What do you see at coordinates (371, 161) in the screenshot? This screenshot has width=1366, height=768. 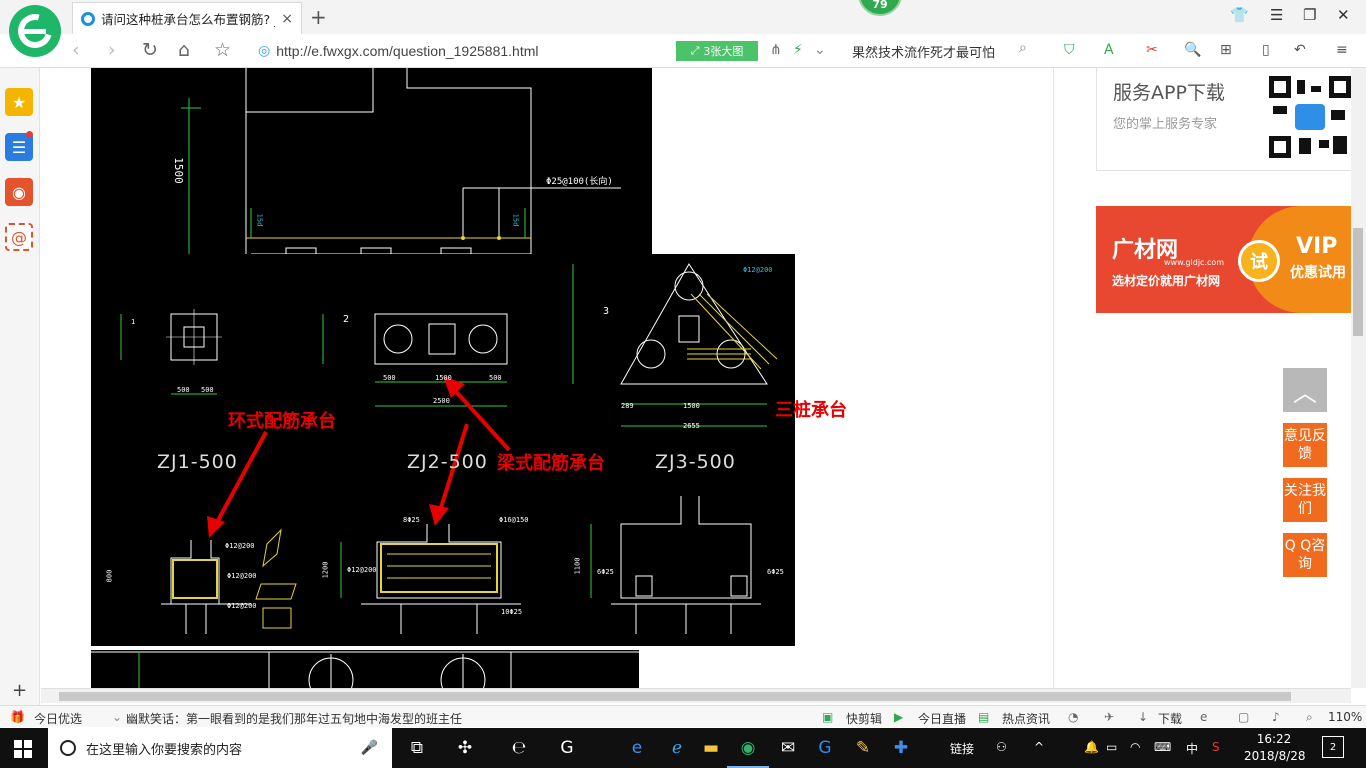 I see `cad-top-drawing: 1500 Φ25@100(长向) 15d 15d` at bounding box center [371, 161].